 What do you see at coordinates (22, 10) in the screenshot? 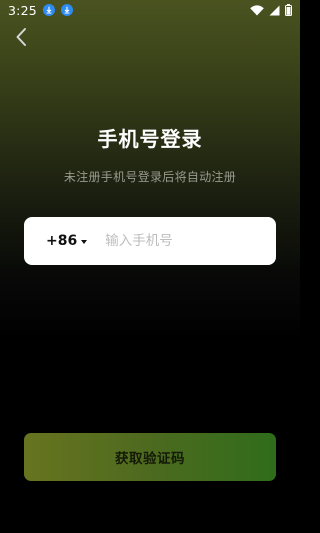
I see `status-time: 3:25` at bounding box center [22, 10].